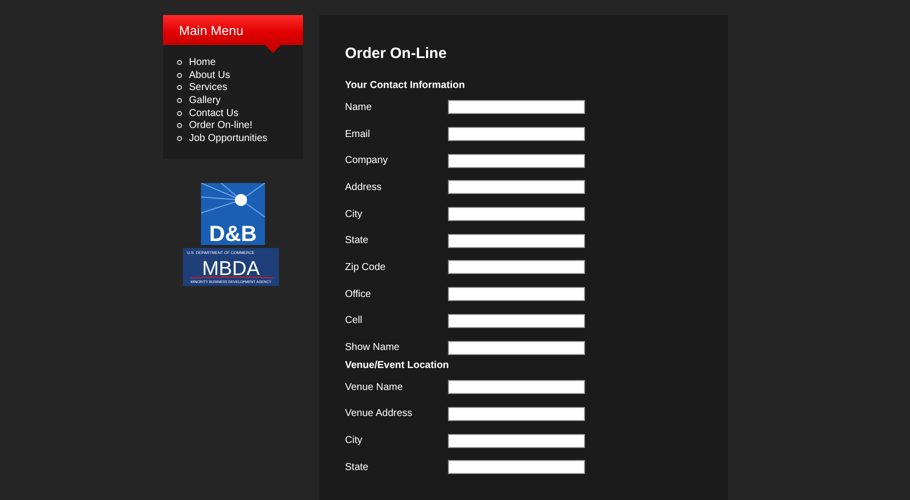  What do you see at coordinates (211, 30) in the screenshot?
I see `menu-title: Main Menu` at bounding box center [211, 30].